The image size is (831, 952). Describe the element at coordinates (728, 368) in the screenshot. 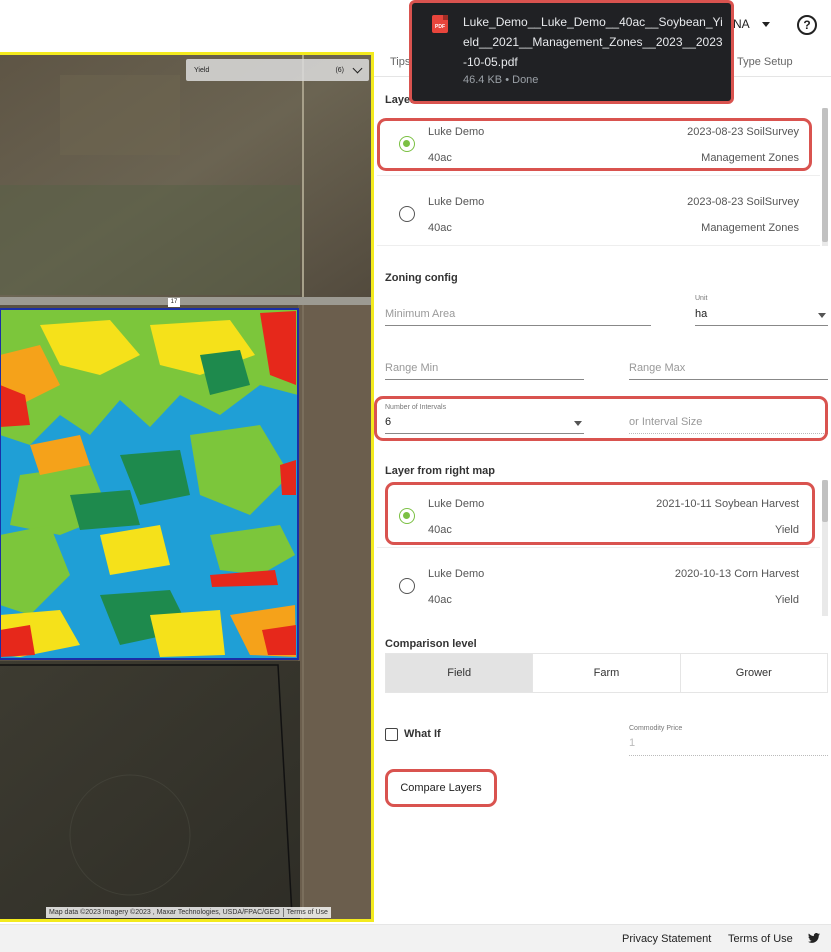

I see `range-max-field: Range Max` at that location.